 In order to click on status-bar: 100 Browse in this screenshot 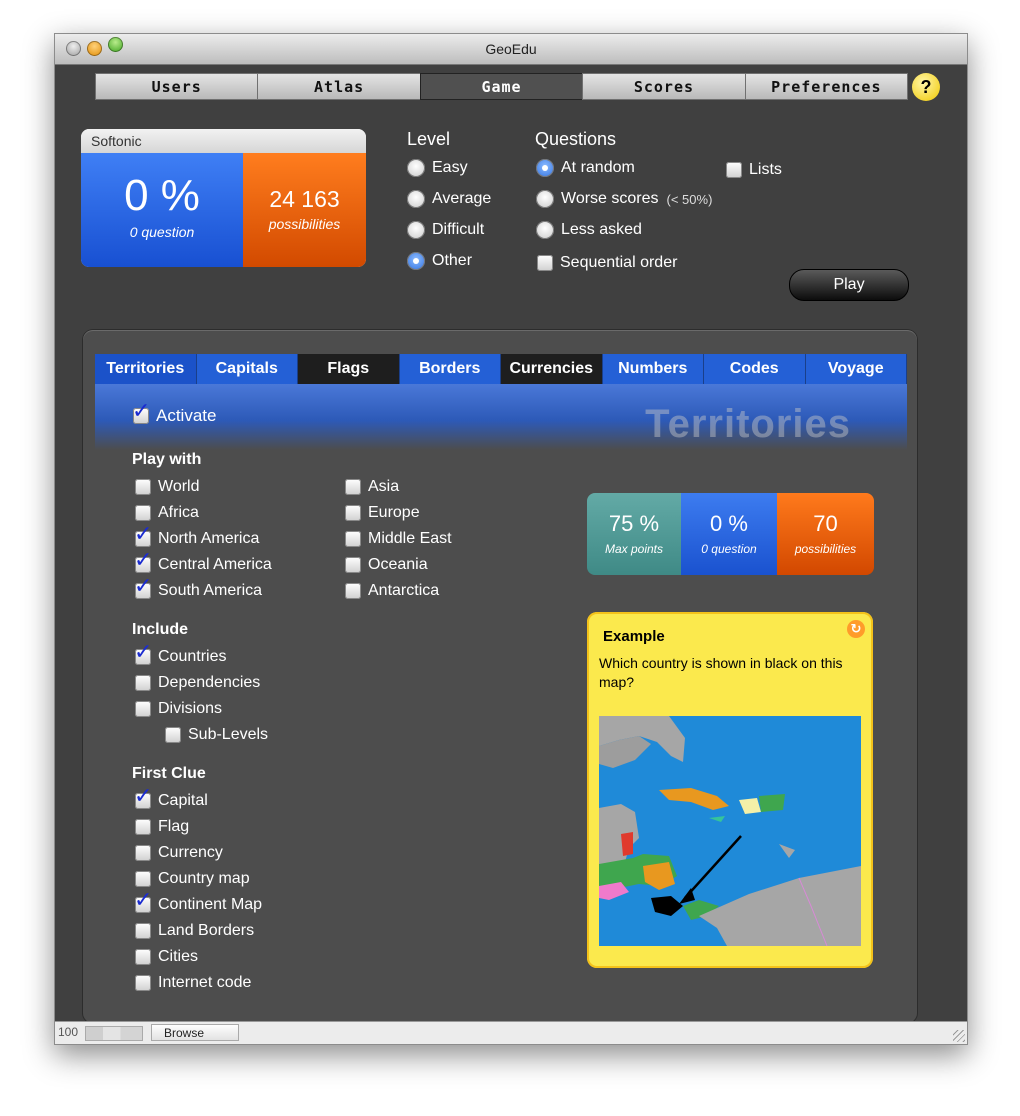, I will do `click(511, 1032)`.